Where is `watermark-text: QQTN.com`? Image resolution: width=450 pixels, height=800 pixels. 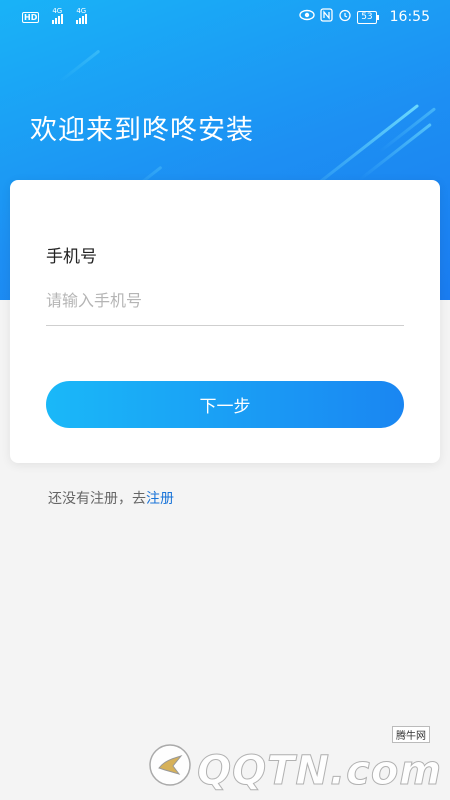 watermark-text: QQTN.com is located at coordinates (319, 771).